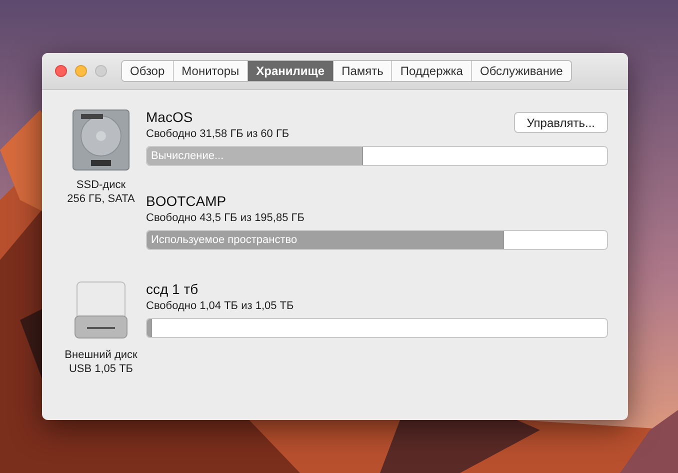 This screenshot has width=678, height=473. What do you see at coordinates (170, 117) in the screenshot?
I see `volume-name: MacOS` at bounding box center [170, 117].